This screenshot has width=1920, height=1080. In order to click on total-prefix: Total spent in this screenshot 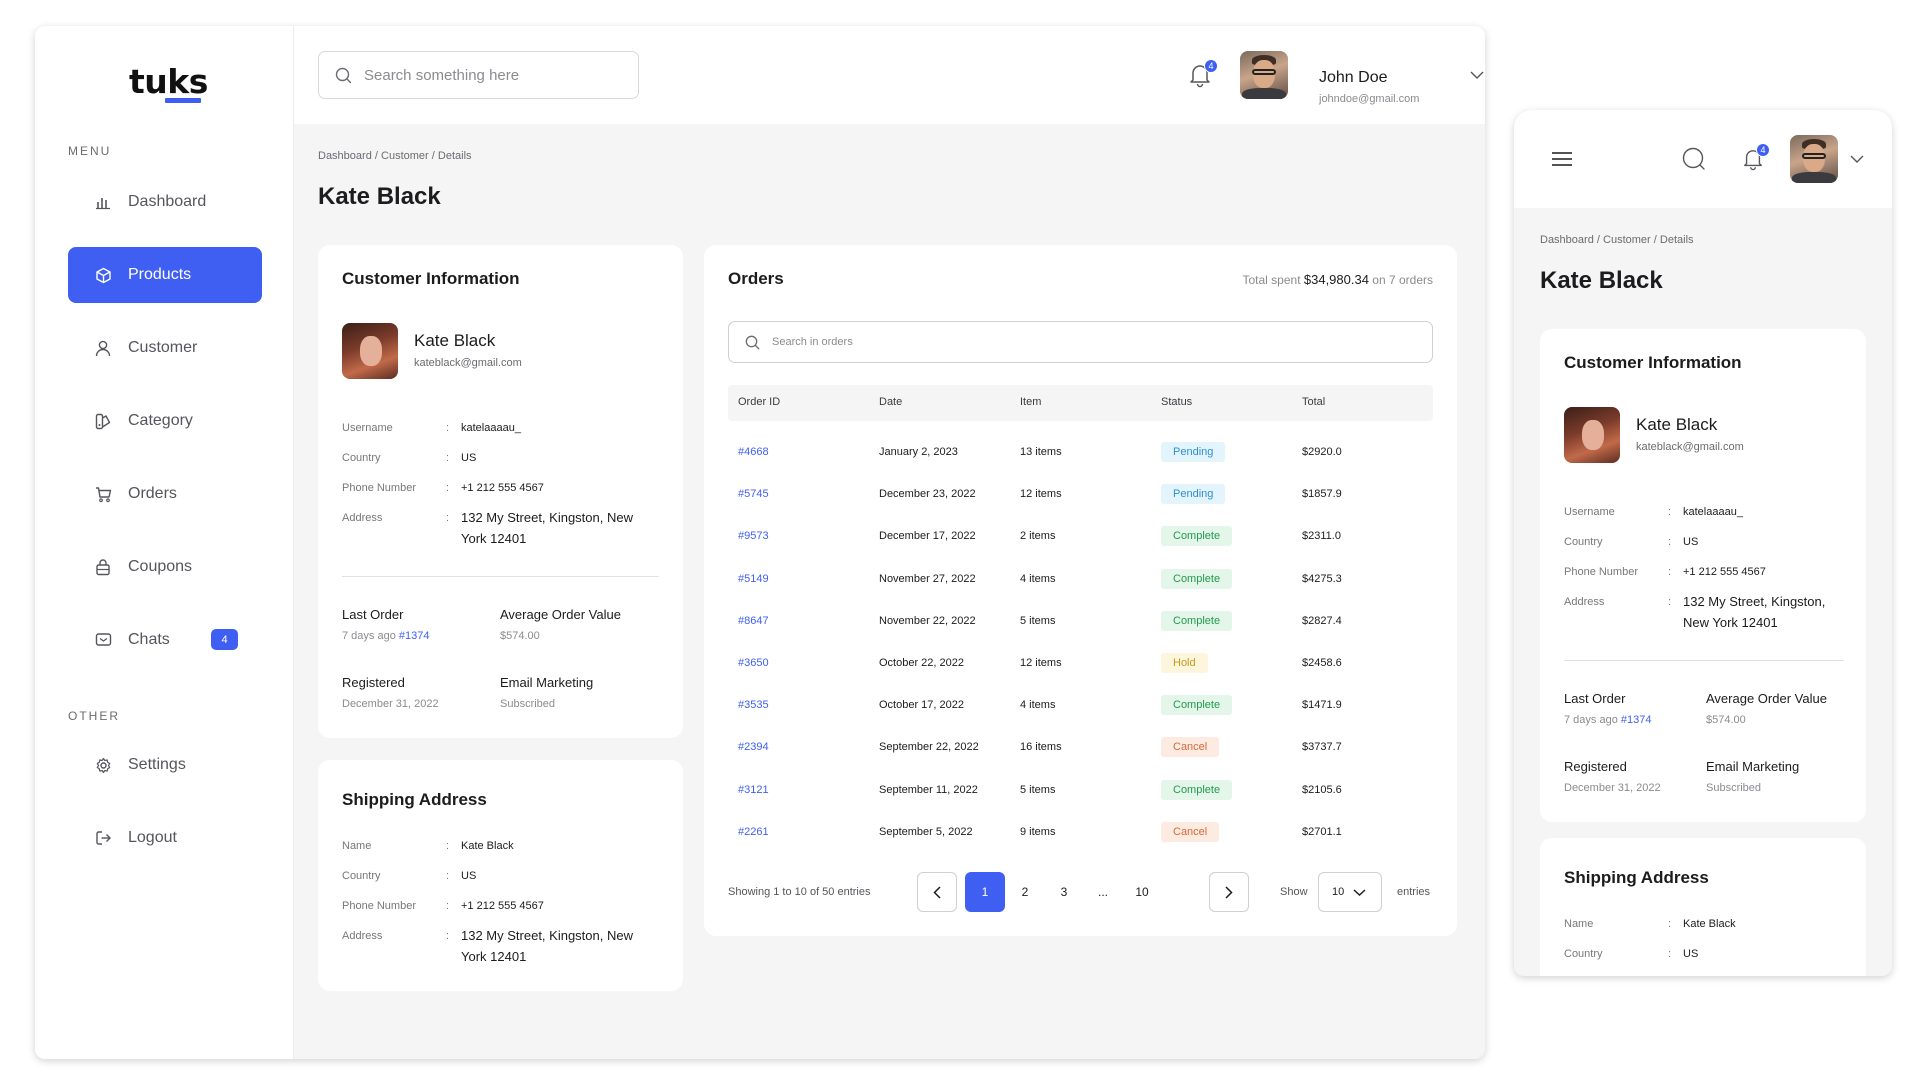, I will do `click(1271, 280)`.